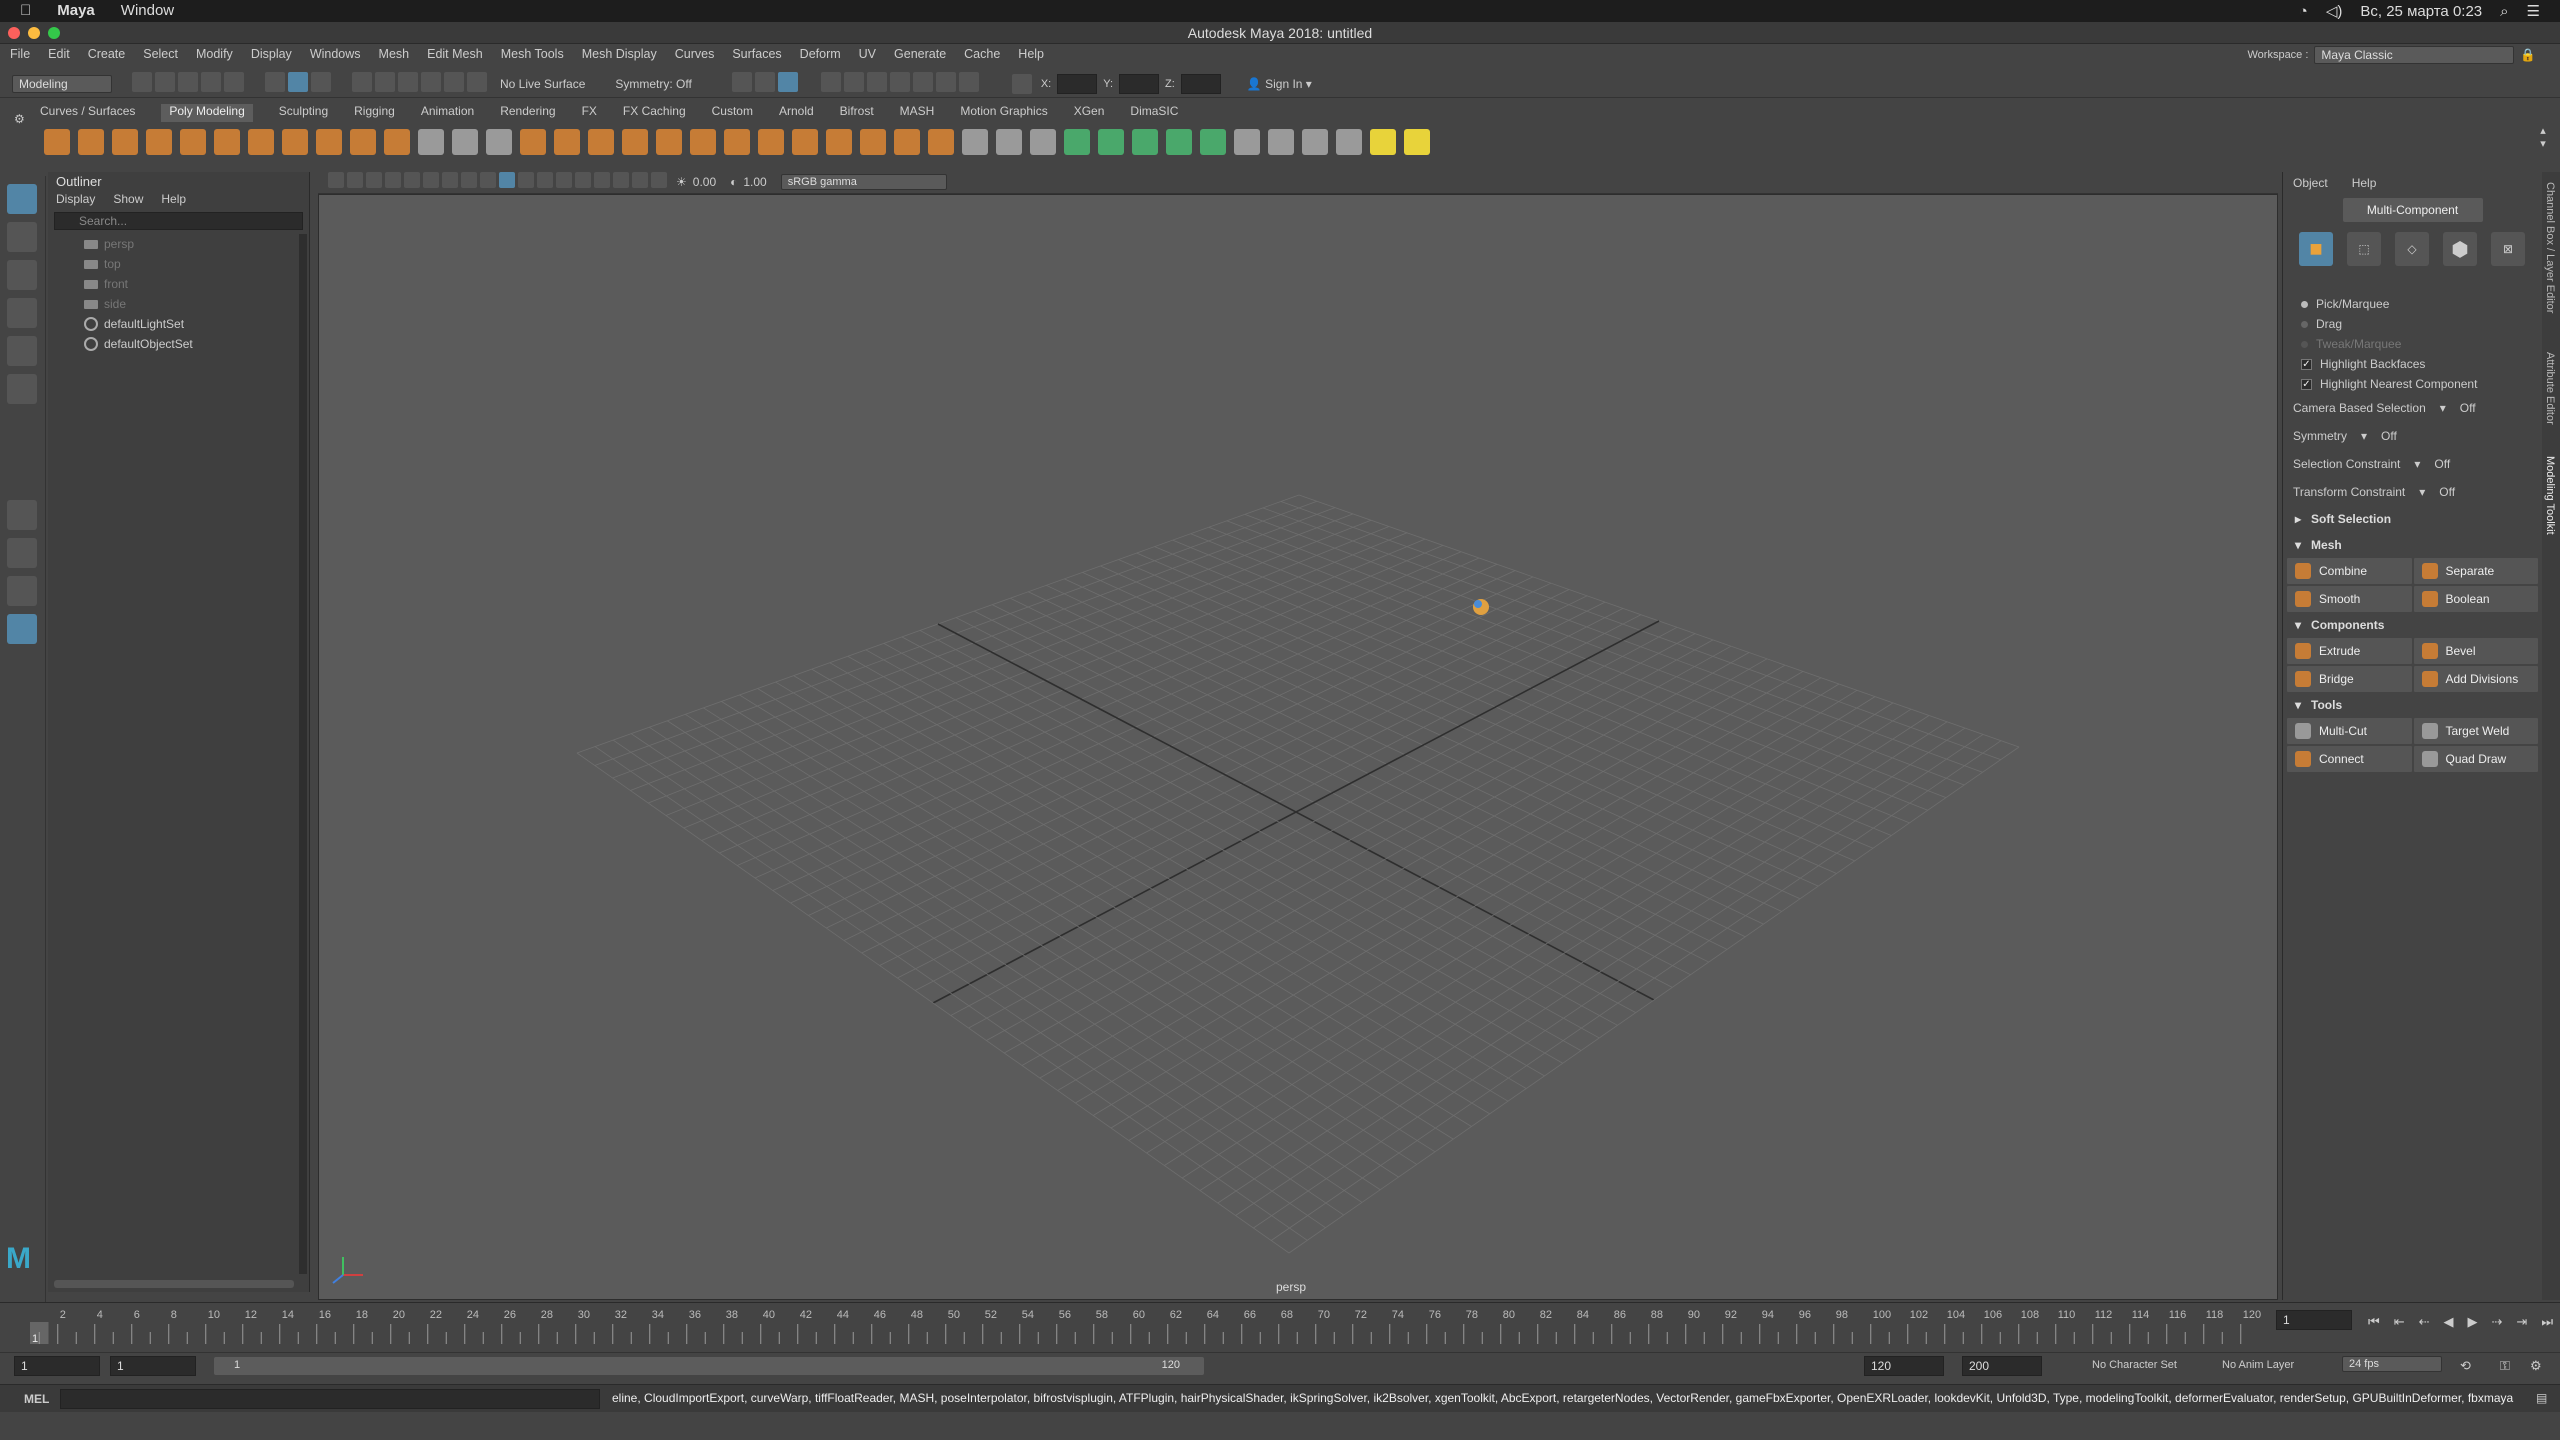 This screenshot has width=2560, height=1440. Describe the element at coordinates (34, 33) in the screenshot. I see `minimize-window-icon` at that location.